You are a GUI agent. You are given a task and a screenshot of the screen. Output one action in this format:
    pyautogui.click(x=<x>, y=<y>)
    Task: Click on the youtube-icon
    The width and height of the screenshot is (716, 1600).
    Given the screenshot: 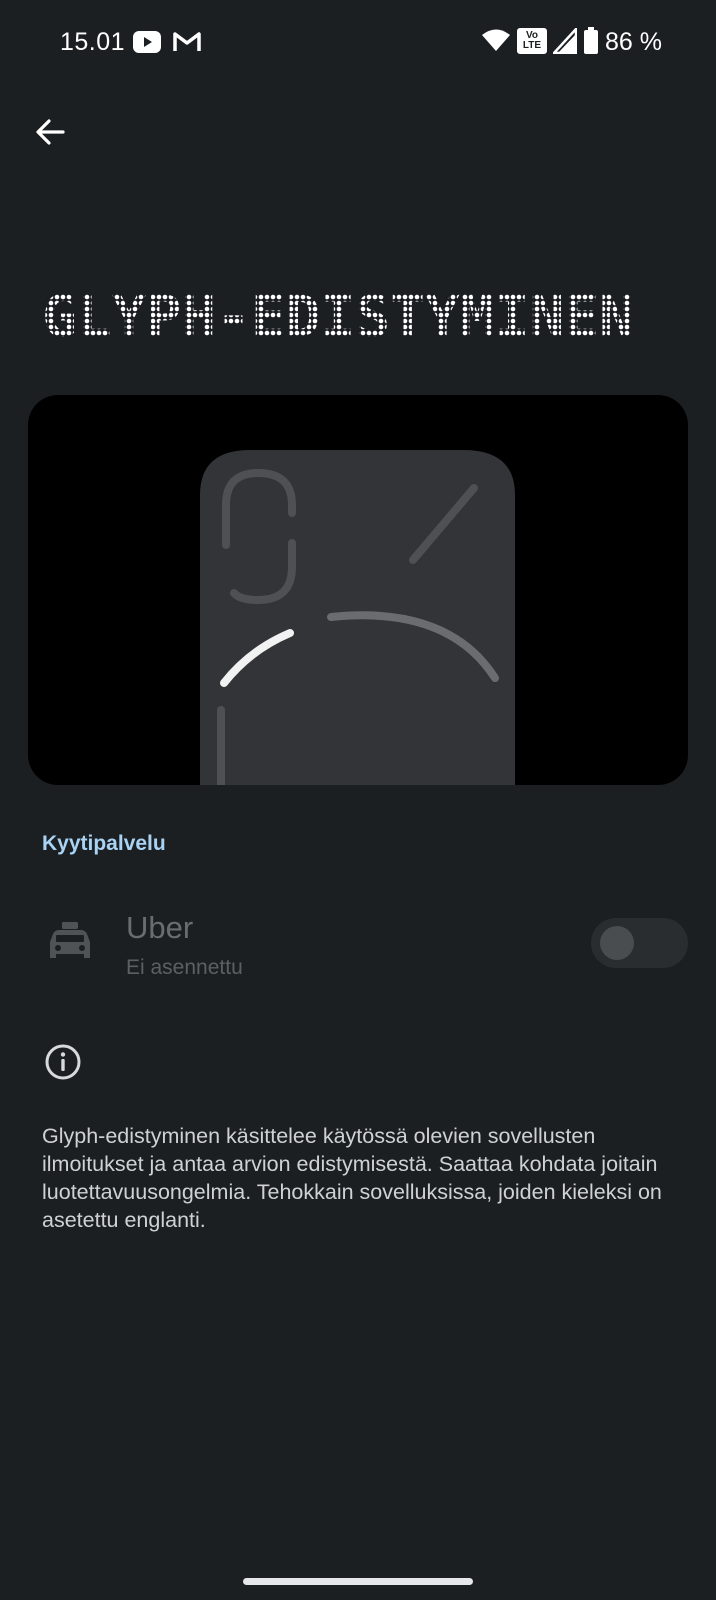 What is the action you would take?
    pyautogui.click(x=147, y=44)
    